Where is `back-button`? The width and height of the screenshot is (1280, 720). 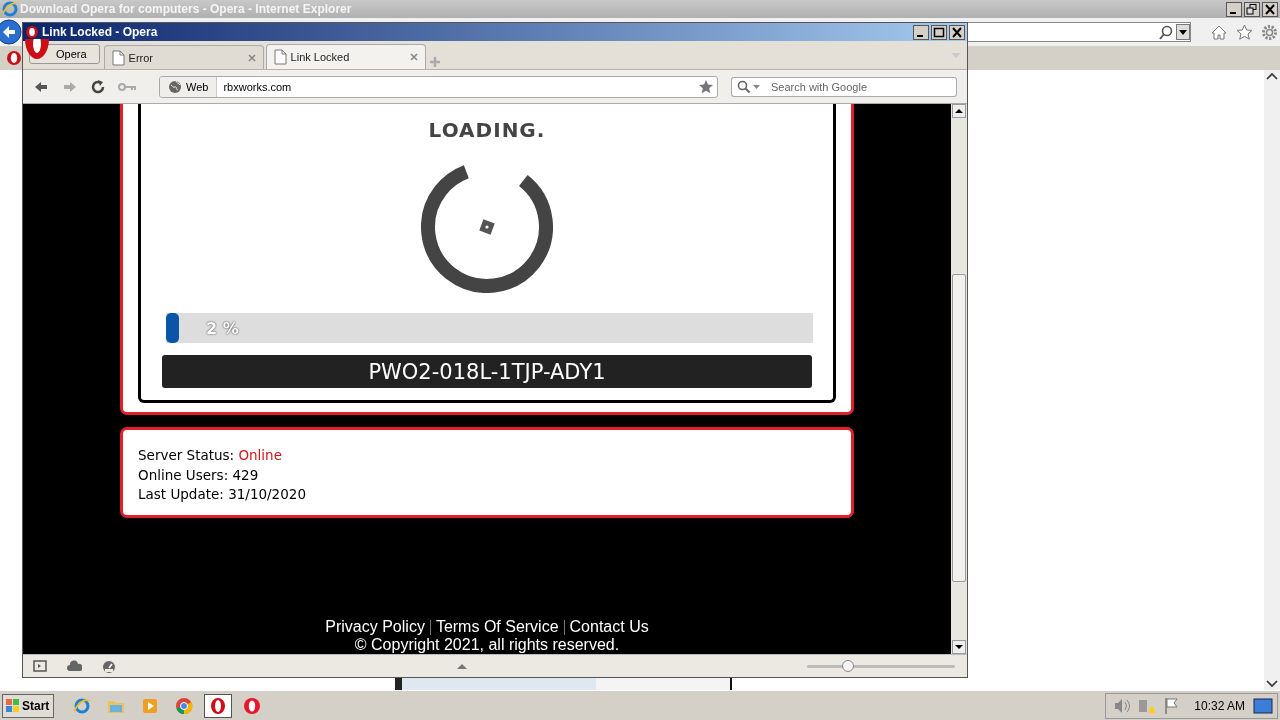 back-button is located at coordinates (11, 32).